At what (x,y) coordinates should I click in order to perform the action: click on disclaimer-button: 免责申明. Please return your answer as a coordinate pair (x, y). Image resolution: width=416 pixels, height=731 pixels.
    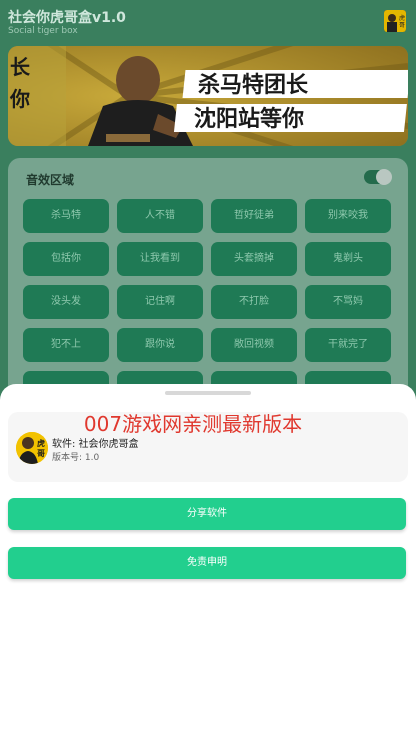
    Looking at the image, I should click on (207, 563).